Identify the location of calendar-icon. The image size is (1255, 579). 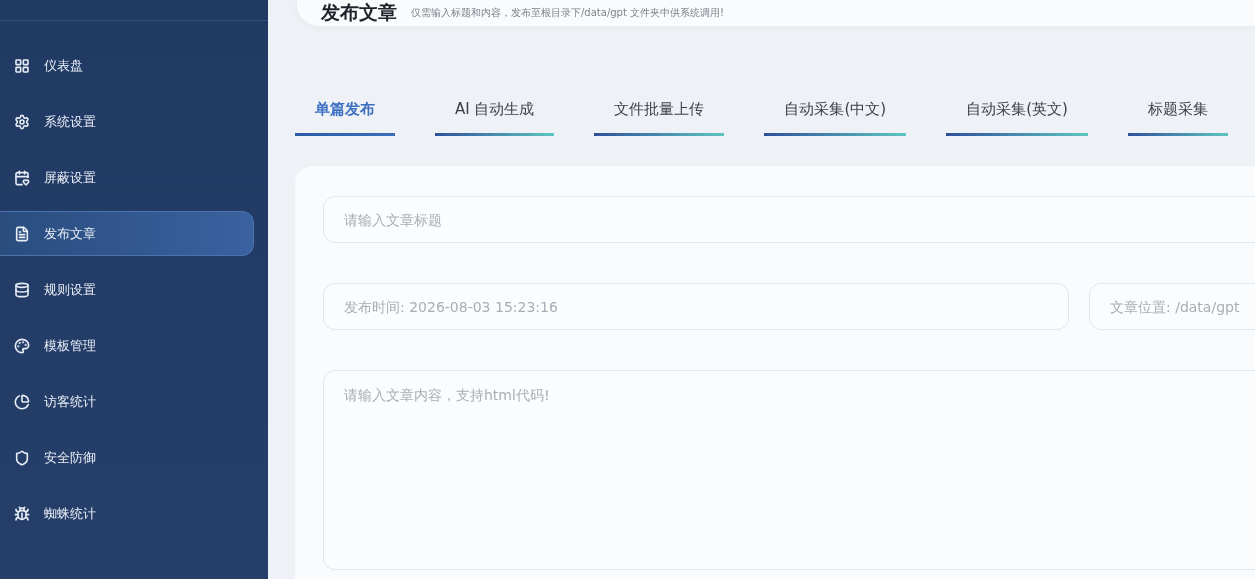
(22, 177).